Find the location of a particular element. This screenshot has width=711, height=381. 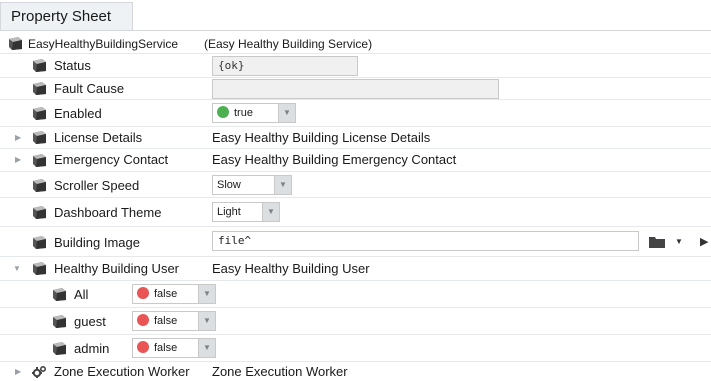

root-display-name: (Easy Healthy Building Service) is located at coordinates (288, 44).